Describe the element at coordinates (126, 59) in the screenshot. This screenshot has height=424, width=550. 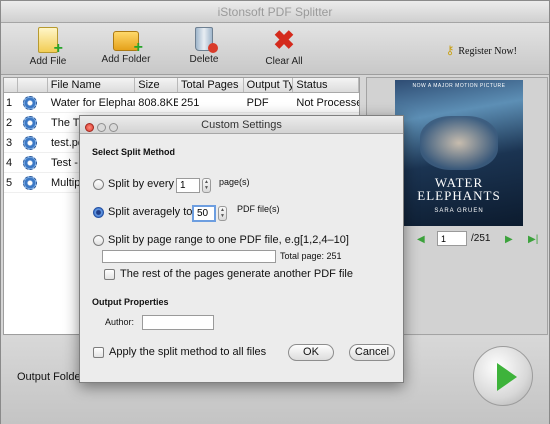
I see `add-folder-label: Add Folder` at that location.